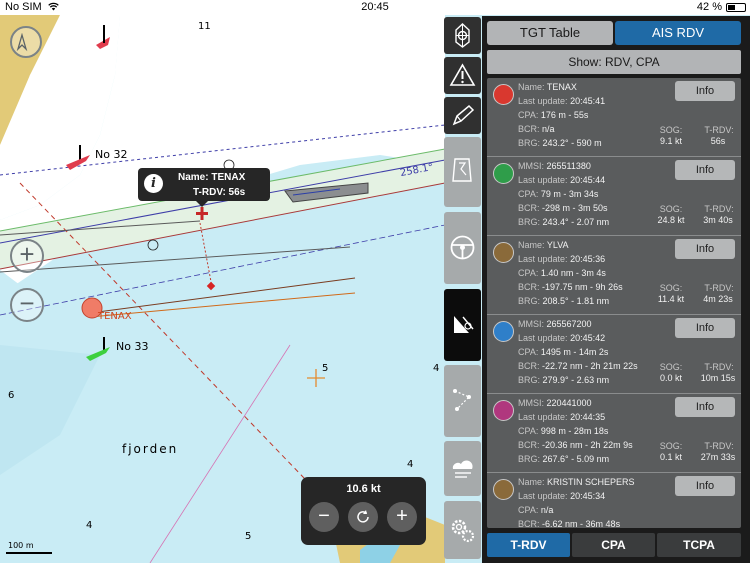  What do you see at coordinates (718, 220) in the screenshot?
I see `trdv-value: 3m 40s` at bounding box center [718, 220].